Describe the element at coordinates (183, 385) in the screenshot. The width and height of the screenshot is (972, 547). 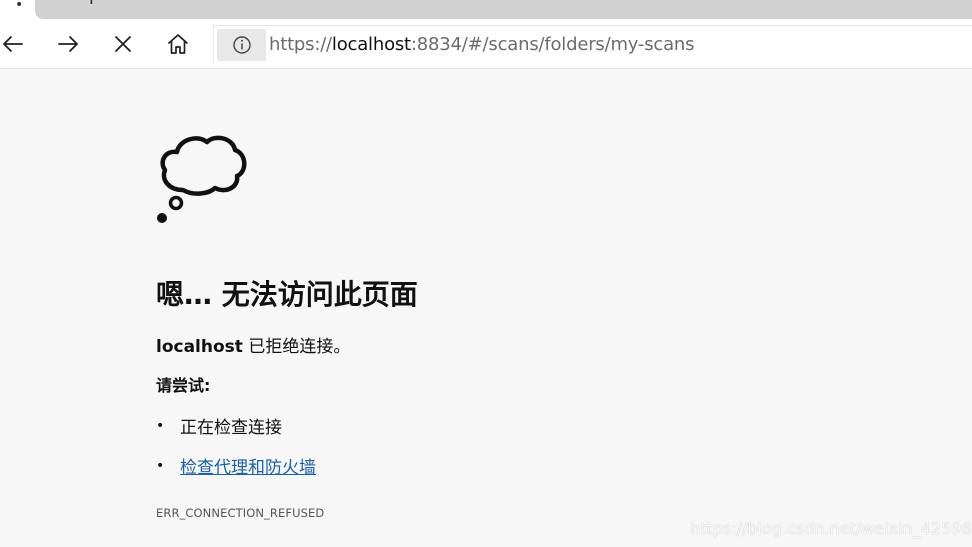
I see `try-label: 请尝试:` at that location.